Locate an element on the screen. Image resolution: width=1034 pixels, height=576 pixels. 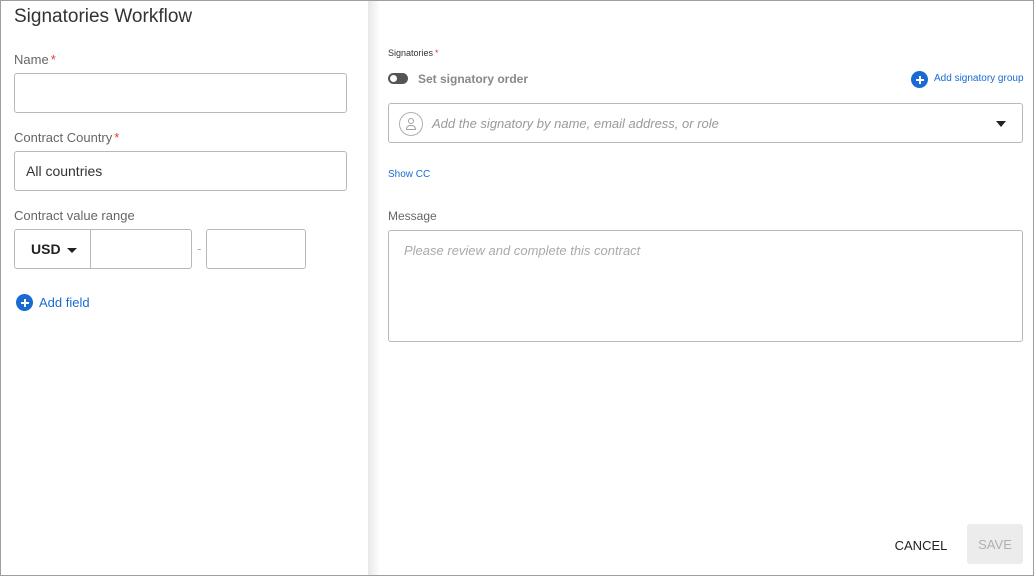
signatories-label: Signatories * is located at coordinates (413, 53).